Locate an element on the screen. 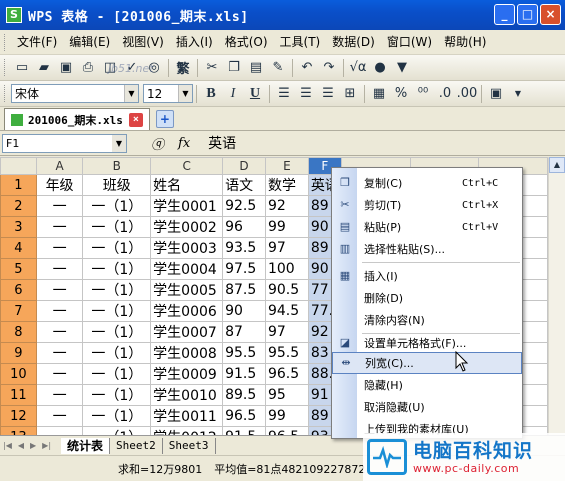 The width and height of the screenshot is (565, 481). menu-edit: 编辑(E) is located at coordinates (89, 42).